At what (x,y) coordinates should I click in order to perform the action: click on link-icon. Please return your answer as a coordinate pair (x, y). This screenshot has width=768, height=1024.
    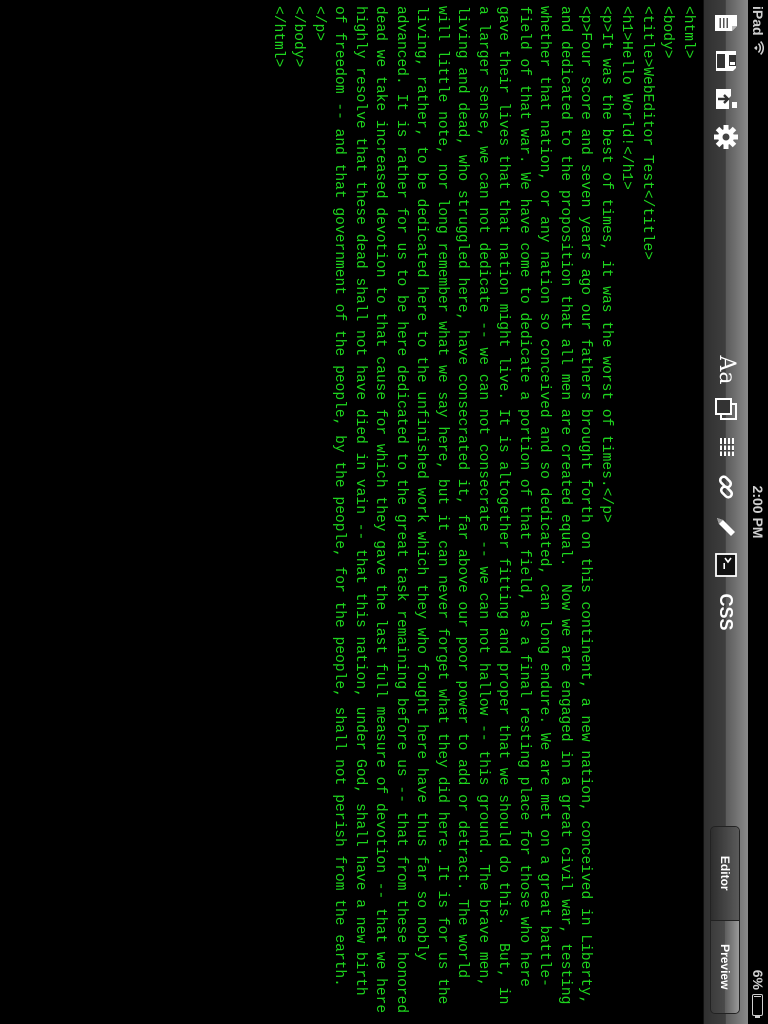
    Looking at the image, I should click on (726, 487).